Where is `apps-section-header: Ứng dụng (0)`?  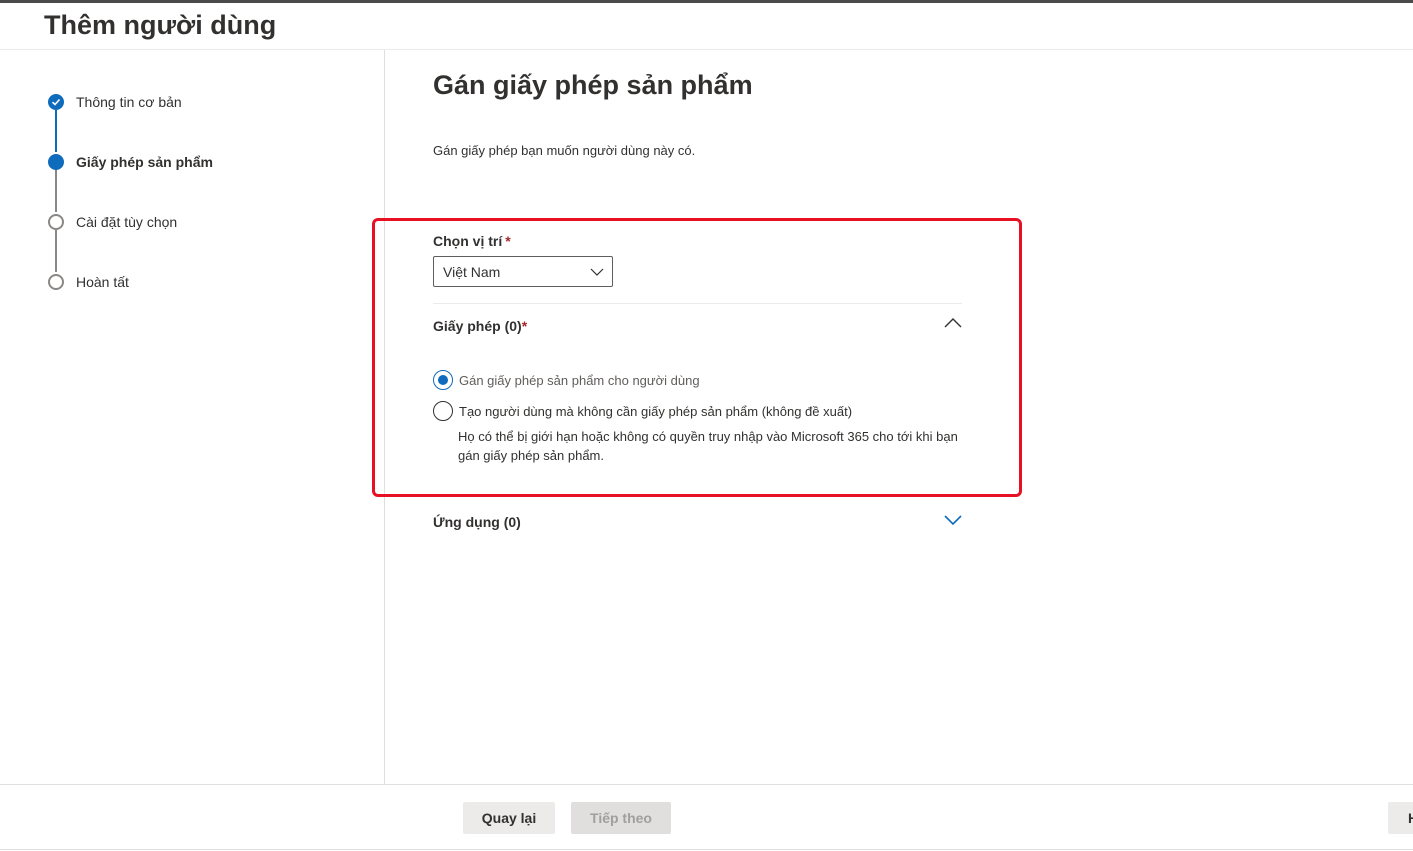 apps-section-header: Ứng dụng (0) is located at coordinates (477, 522).